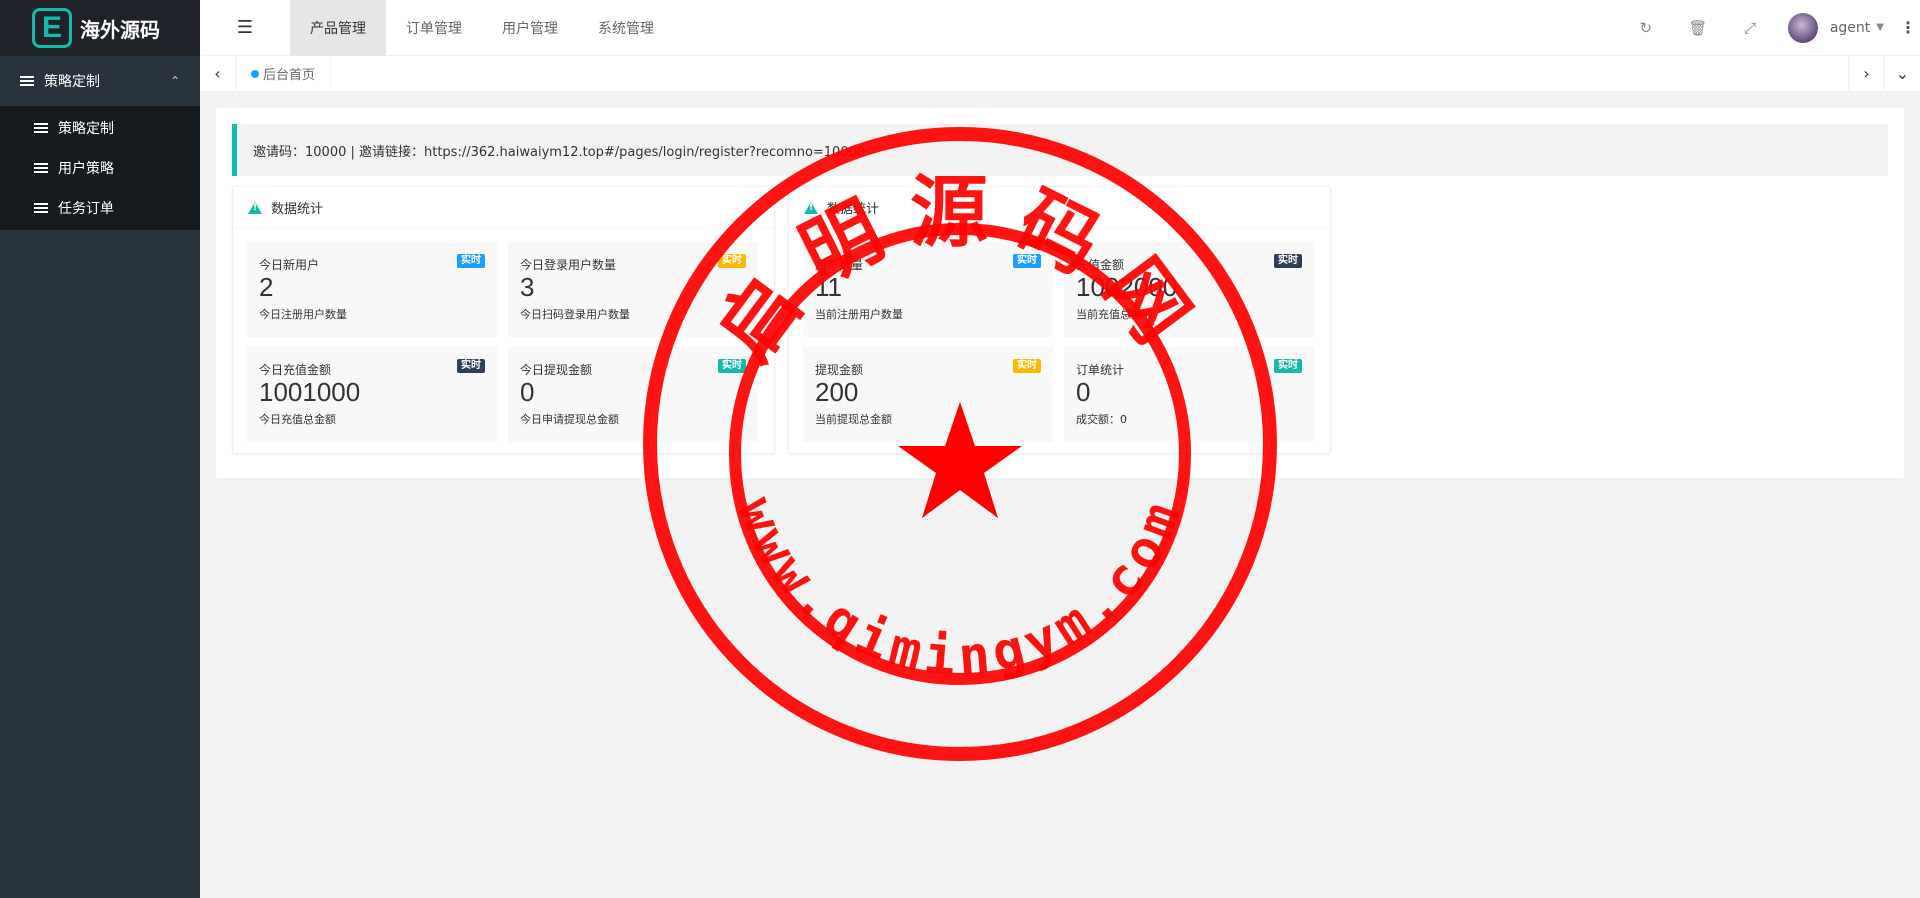 This screenshot has height=898, width=1920. What do you see at coordinates (568, 265) in the screenshot?
I see `stat-label: 今日登录用户数量` at bounding box center [568, 265].